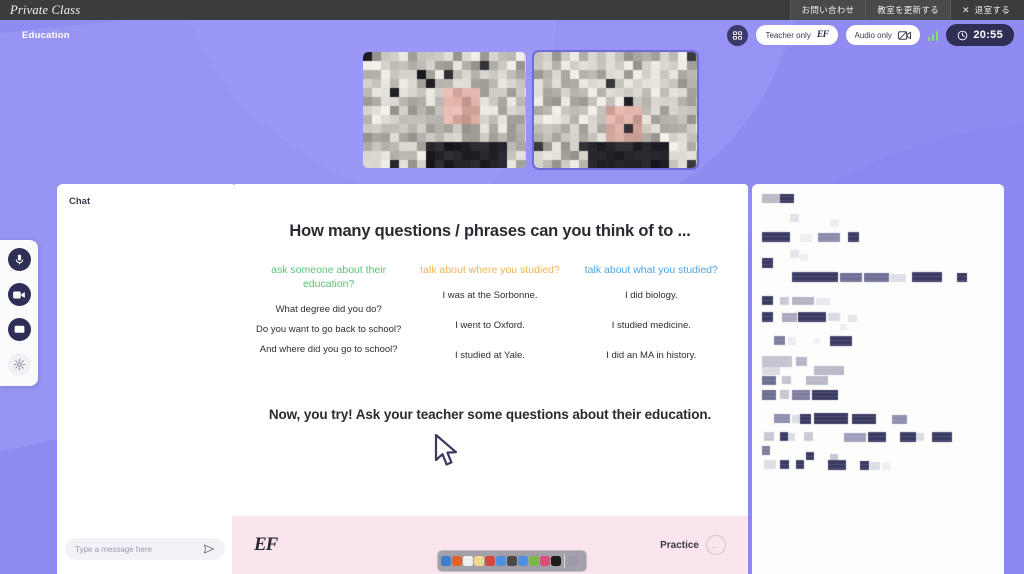  What do you see at coordinates (444, 110) in the screenshot?
I see `video-tile-teacher` at bounding box center [444, 110].